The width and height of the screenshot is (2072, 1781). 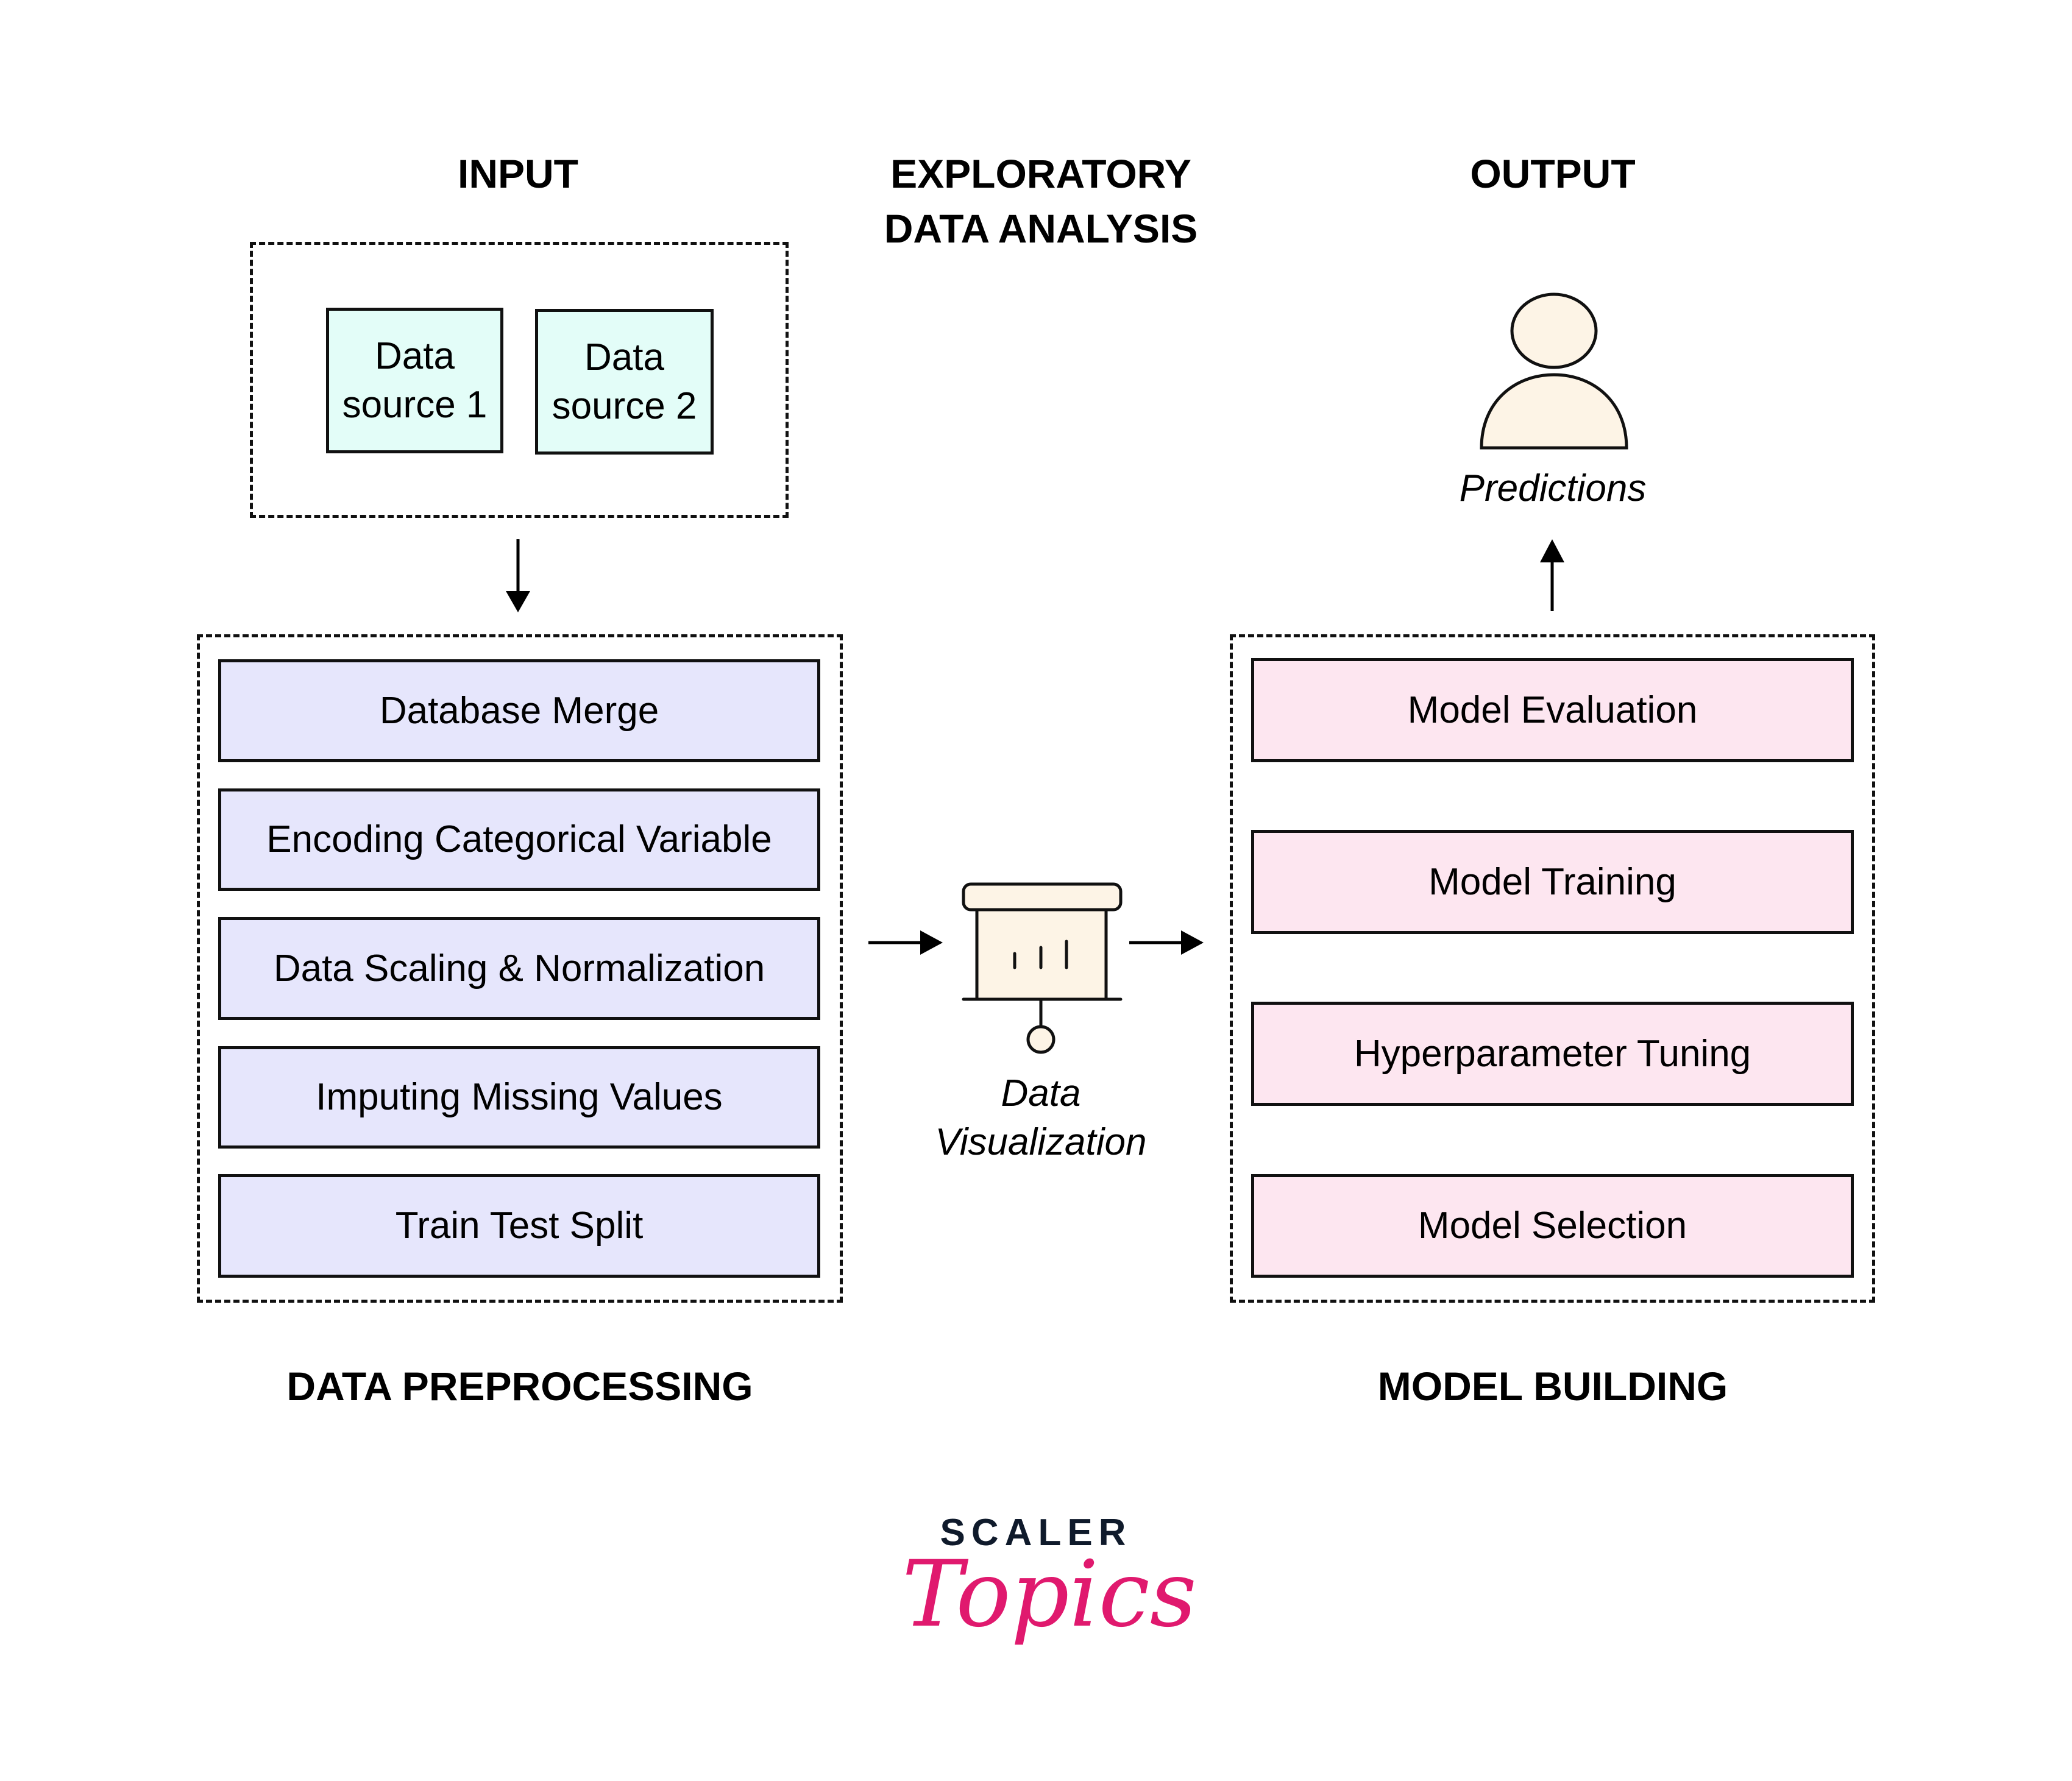 I want to click on data-source-1-line1: Data, so click(x=415, y=356).